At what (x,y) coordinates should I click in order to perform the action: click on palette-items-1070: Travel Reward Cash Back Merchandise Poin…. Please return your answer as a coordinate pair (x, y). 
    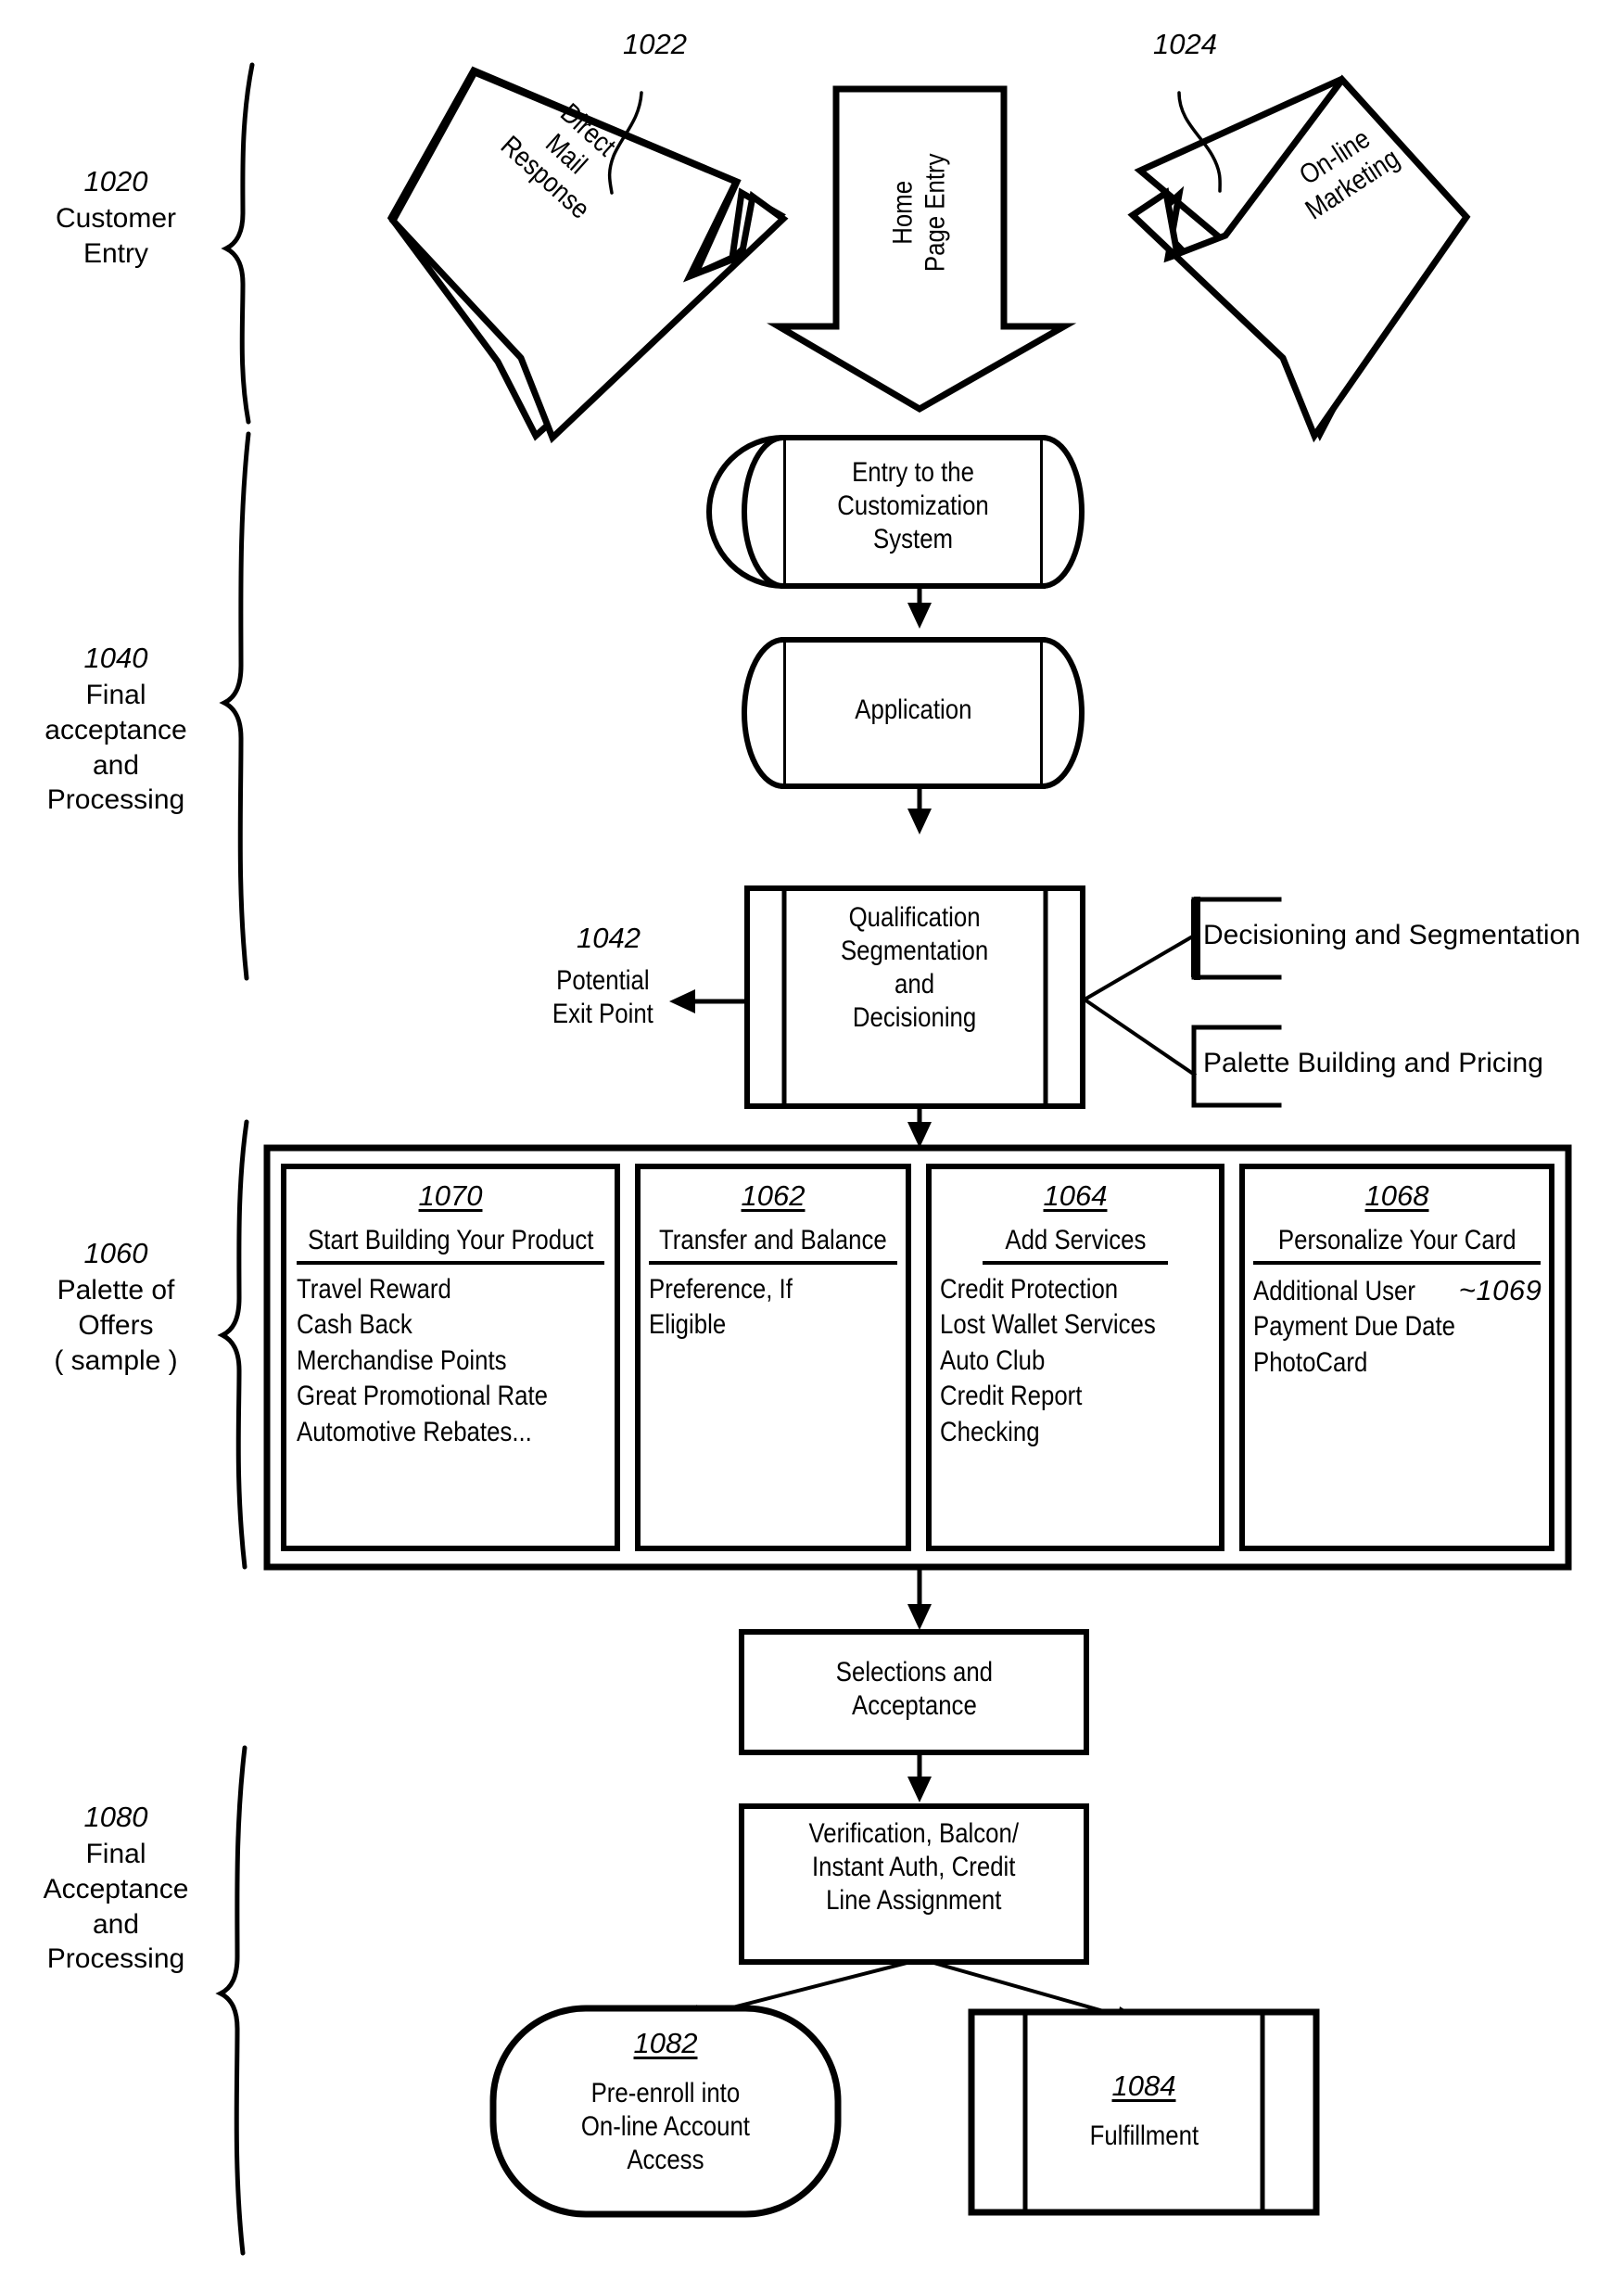
    Looking at the image, I should click on (454, 1361).